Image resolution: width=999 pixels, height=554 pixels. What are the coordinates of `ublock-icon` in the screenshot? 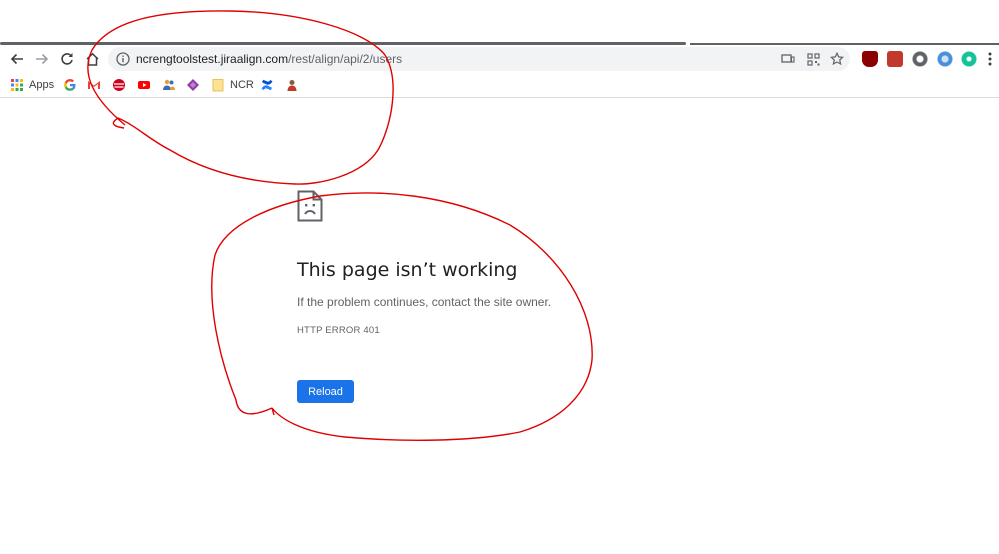 It's located at (870, 59).